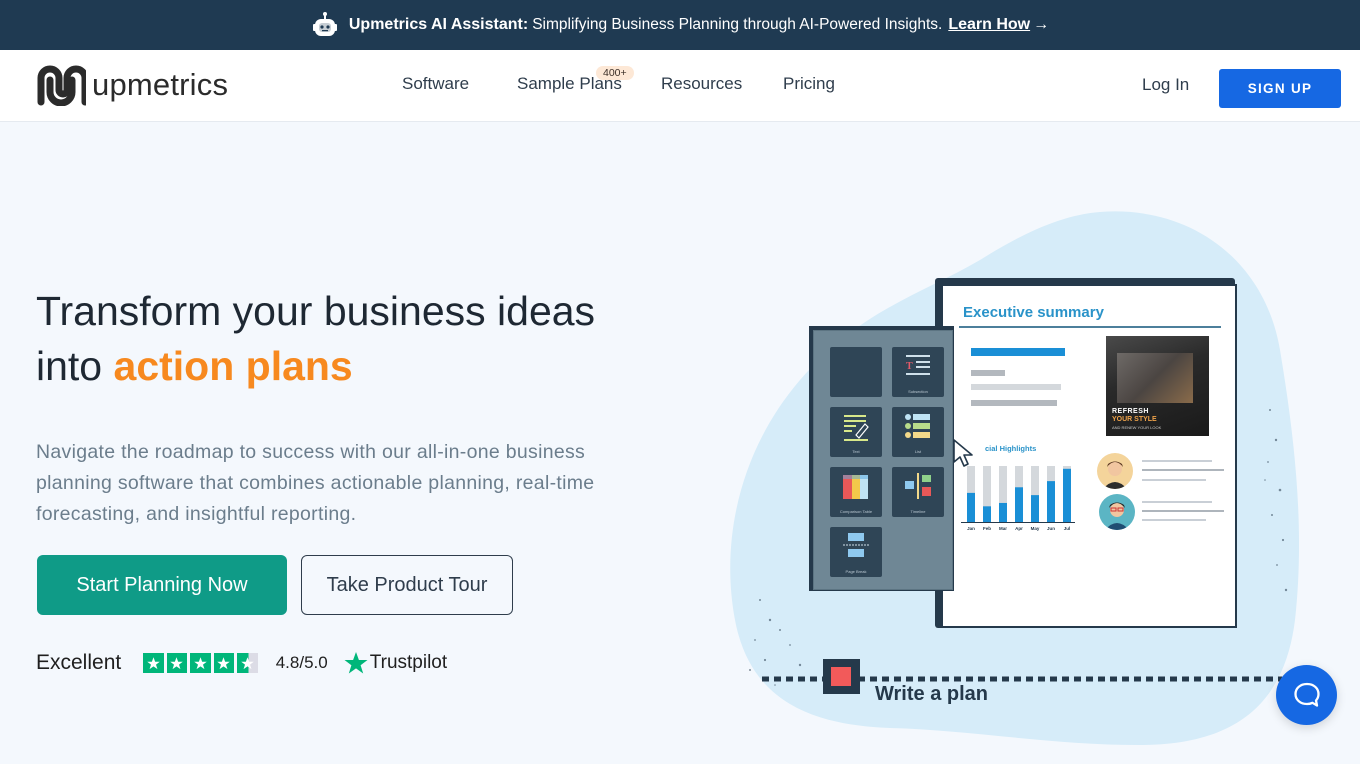 The height and width of the screenshot is (764, 1360). What do you see at coordinates (615, 73) in the screenshot?
I see `sample-plans-count-badge: 400+` at bounding box center [615, 73].